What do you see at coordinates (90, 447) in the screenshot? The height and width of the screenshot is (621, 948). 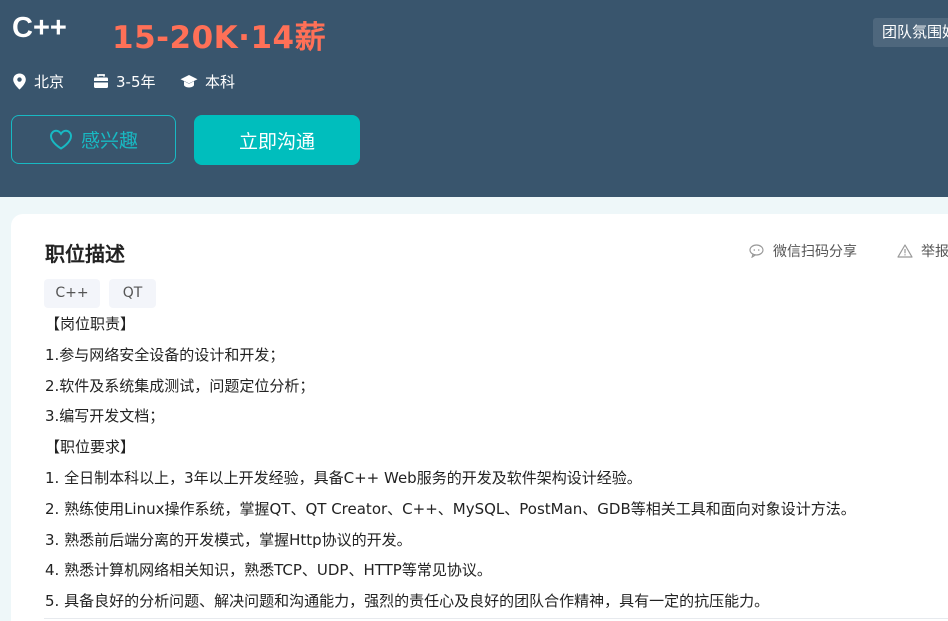 I see `description-line: 【职位要求】` at bounding box center [90, 447].